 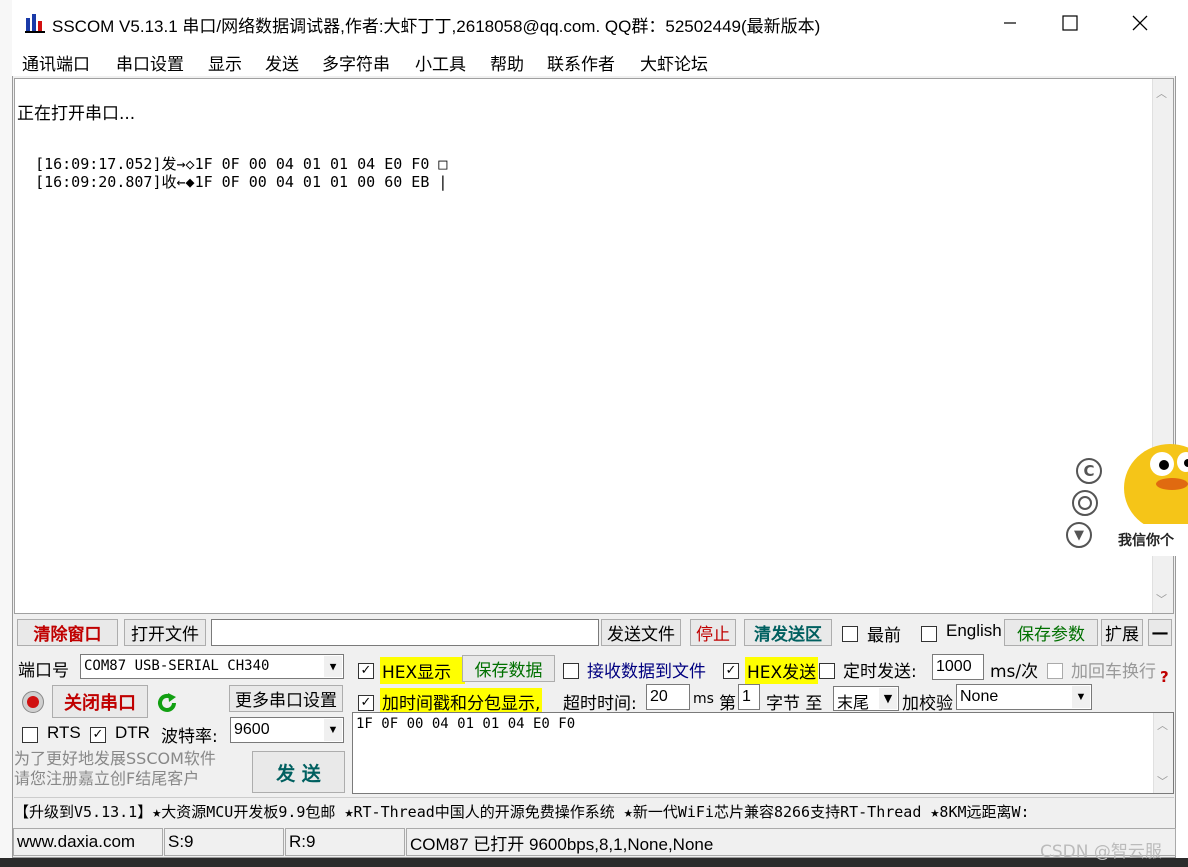 I want to click on checksum-select-value: None, so click(x=979, y=696).